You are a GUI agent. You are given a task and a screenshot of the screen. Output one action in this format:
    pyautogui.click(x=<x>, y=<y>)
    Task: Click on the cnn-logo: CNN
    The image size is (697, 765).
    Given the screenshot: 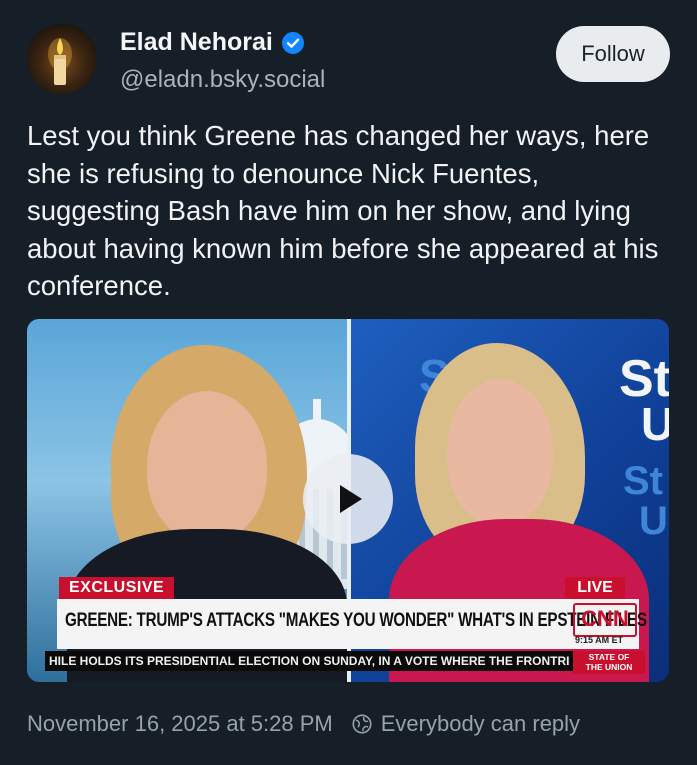 What is the action you would take?
    pyautogui.click(x=605, y=620)
    